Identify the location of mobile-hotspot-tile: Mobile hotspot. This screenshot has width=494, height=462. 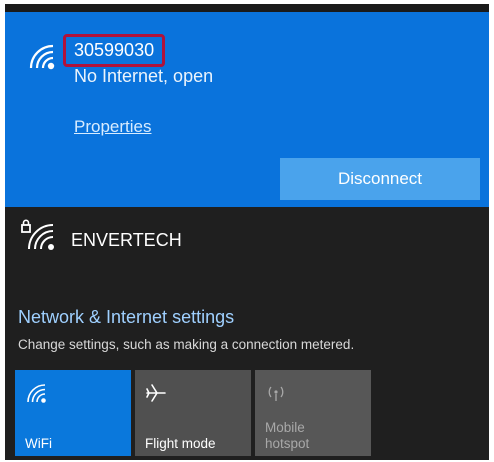
(313, 413).